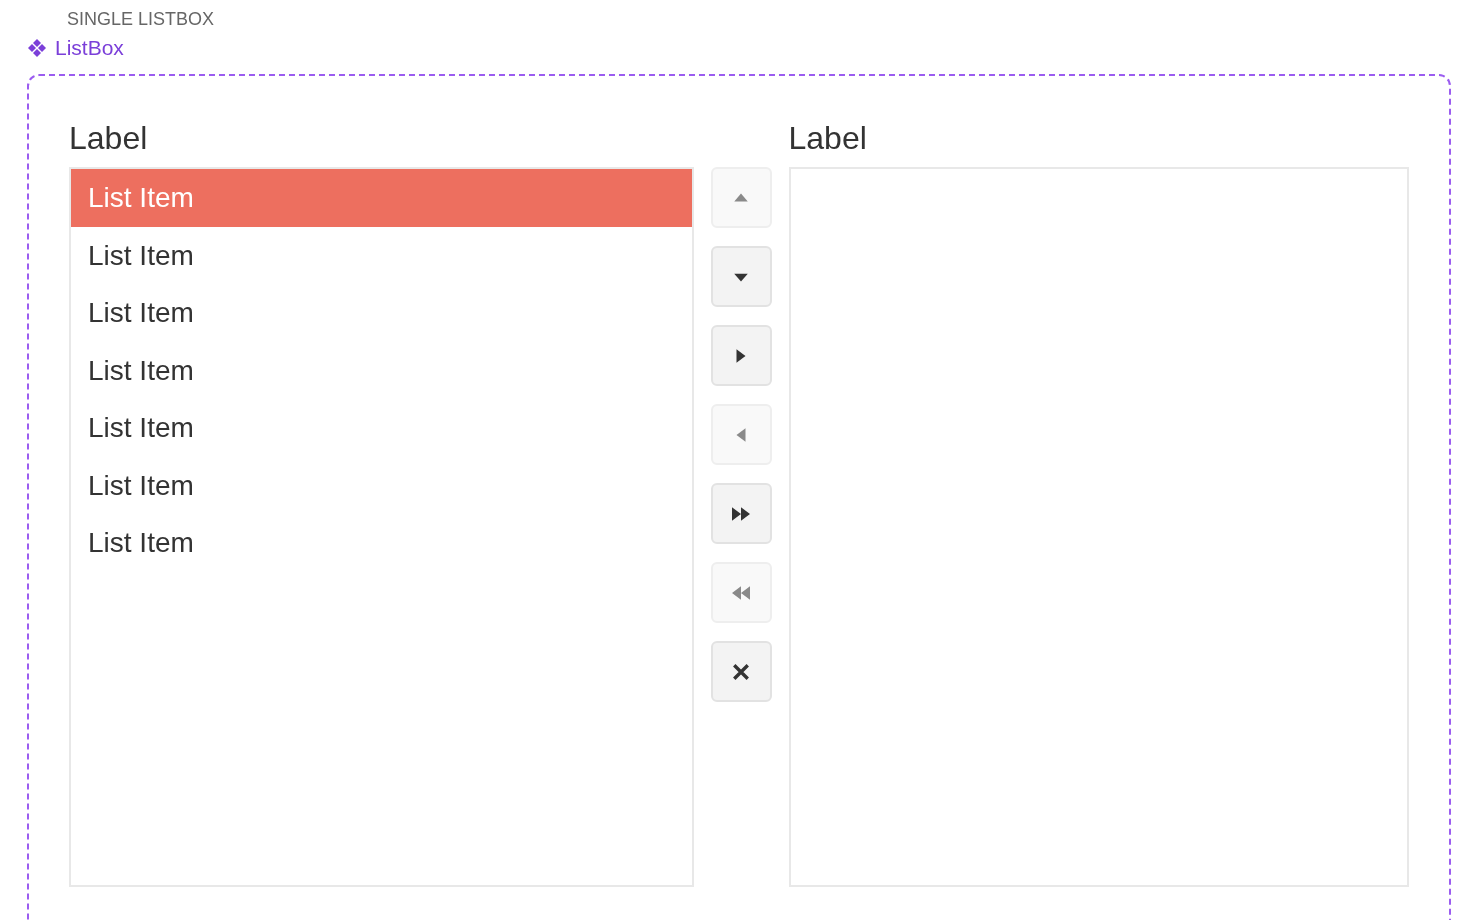 This screenshot has height=920, width=1474. What do you see at coordinates (89, 48) in the screenshot?
I see `component-name: ListBox` at bounding box center [89, 48].